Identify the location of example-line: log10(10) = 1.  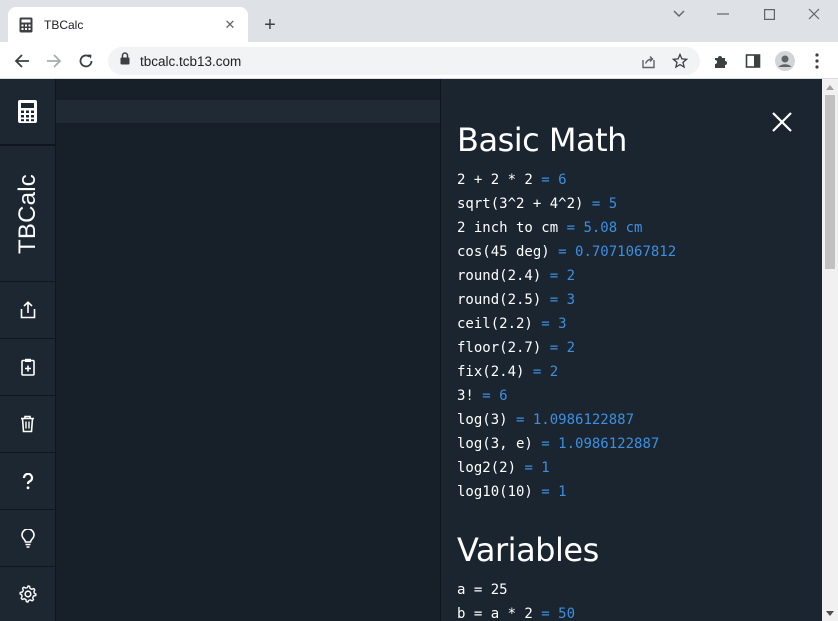
(566, 492).